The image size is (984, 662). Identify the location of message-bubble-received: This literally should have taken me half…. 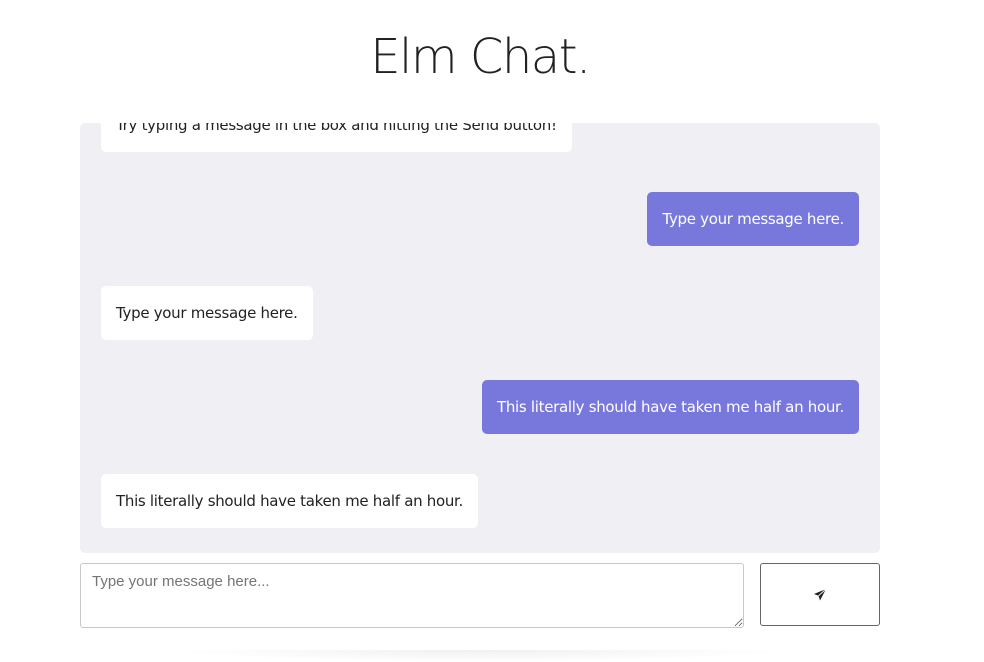
(290, 501).